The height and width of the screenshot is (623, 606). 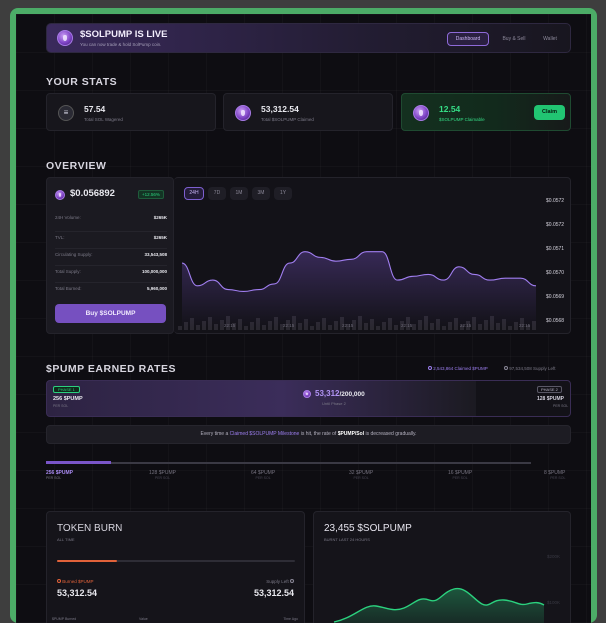 What do you see at coordinates (143, 619) in the screenshot?
I see `col-value: Value` at bounding box center [143, 619].